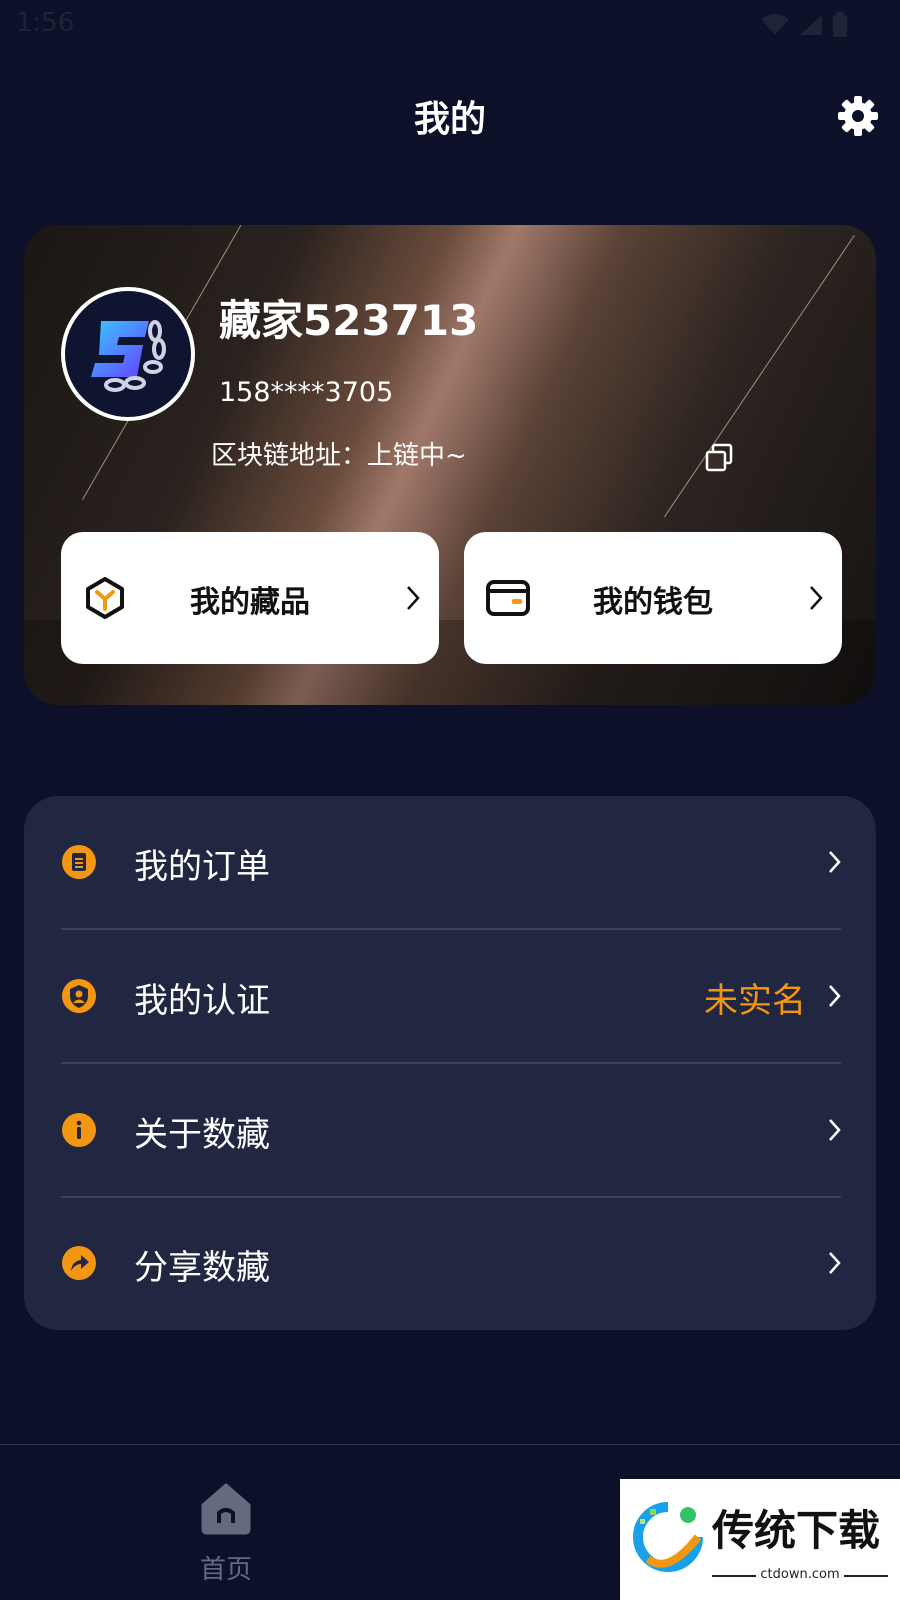 This screenshot has width=900, height=1600. I want to click on verification-icon, so click(79, 996).